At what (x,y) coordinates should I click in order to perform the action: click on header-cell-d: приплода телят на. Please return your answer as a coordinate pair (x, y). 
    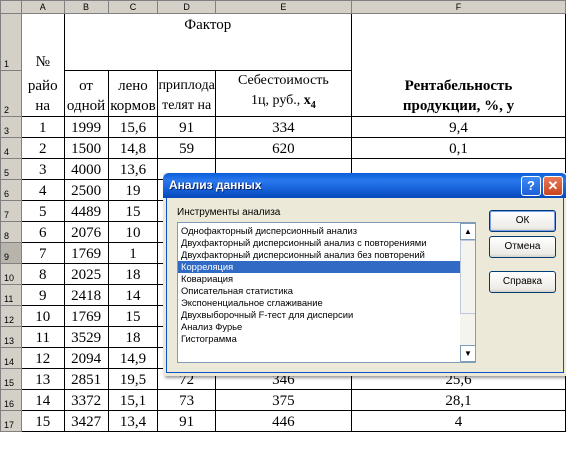
    Looking at the image, I should click on (186, 93).